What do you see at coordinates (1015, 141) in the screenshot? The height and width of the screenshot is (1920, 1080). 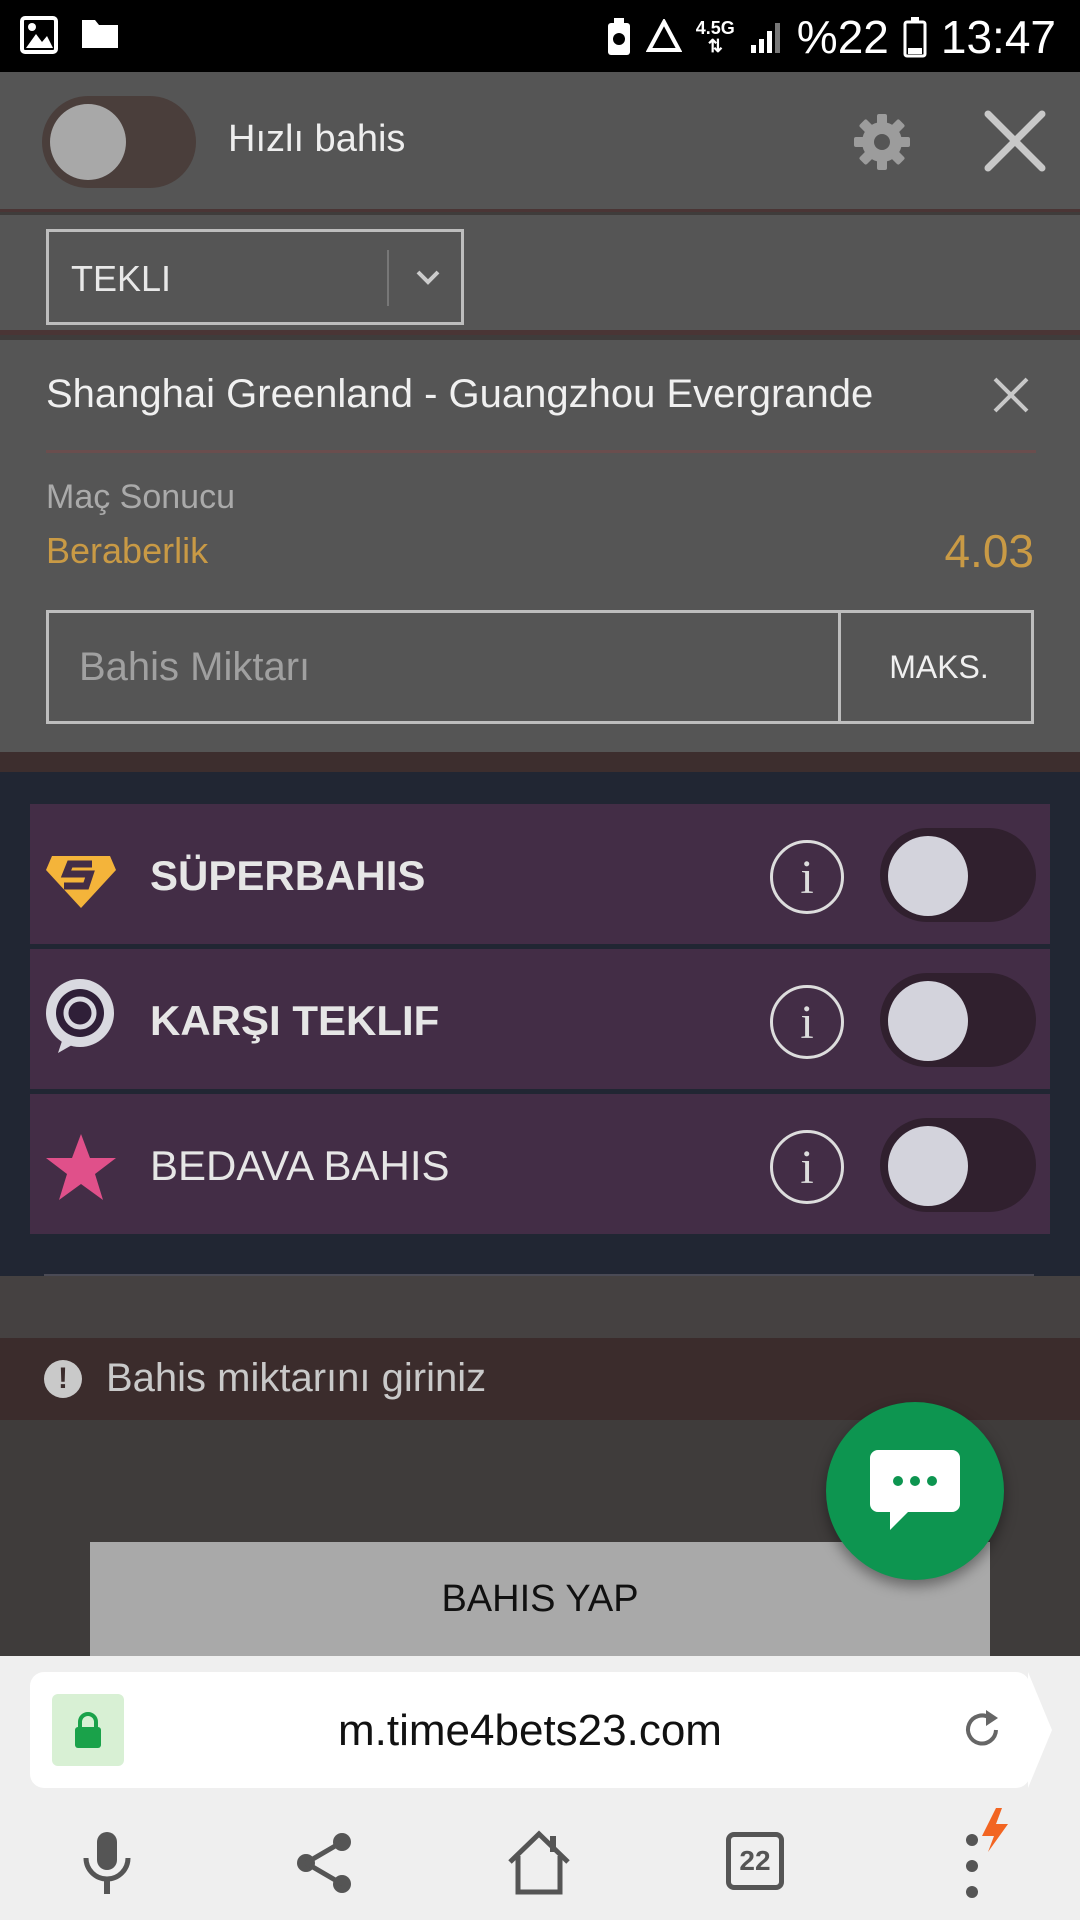 I see `close-icon` at bounding box center [1015, 141].